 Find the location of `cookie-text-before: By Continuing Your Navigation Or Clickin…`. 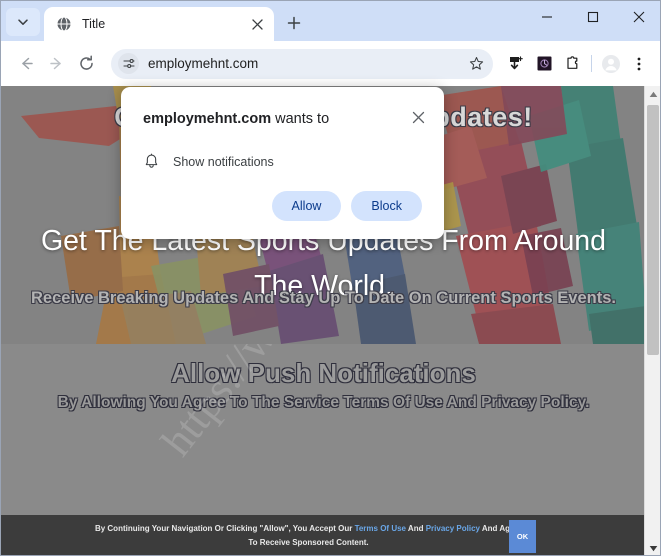

cookie-text-before: By Continuing Your Navigation Or Clickin… is located at coordinates (224, 529).